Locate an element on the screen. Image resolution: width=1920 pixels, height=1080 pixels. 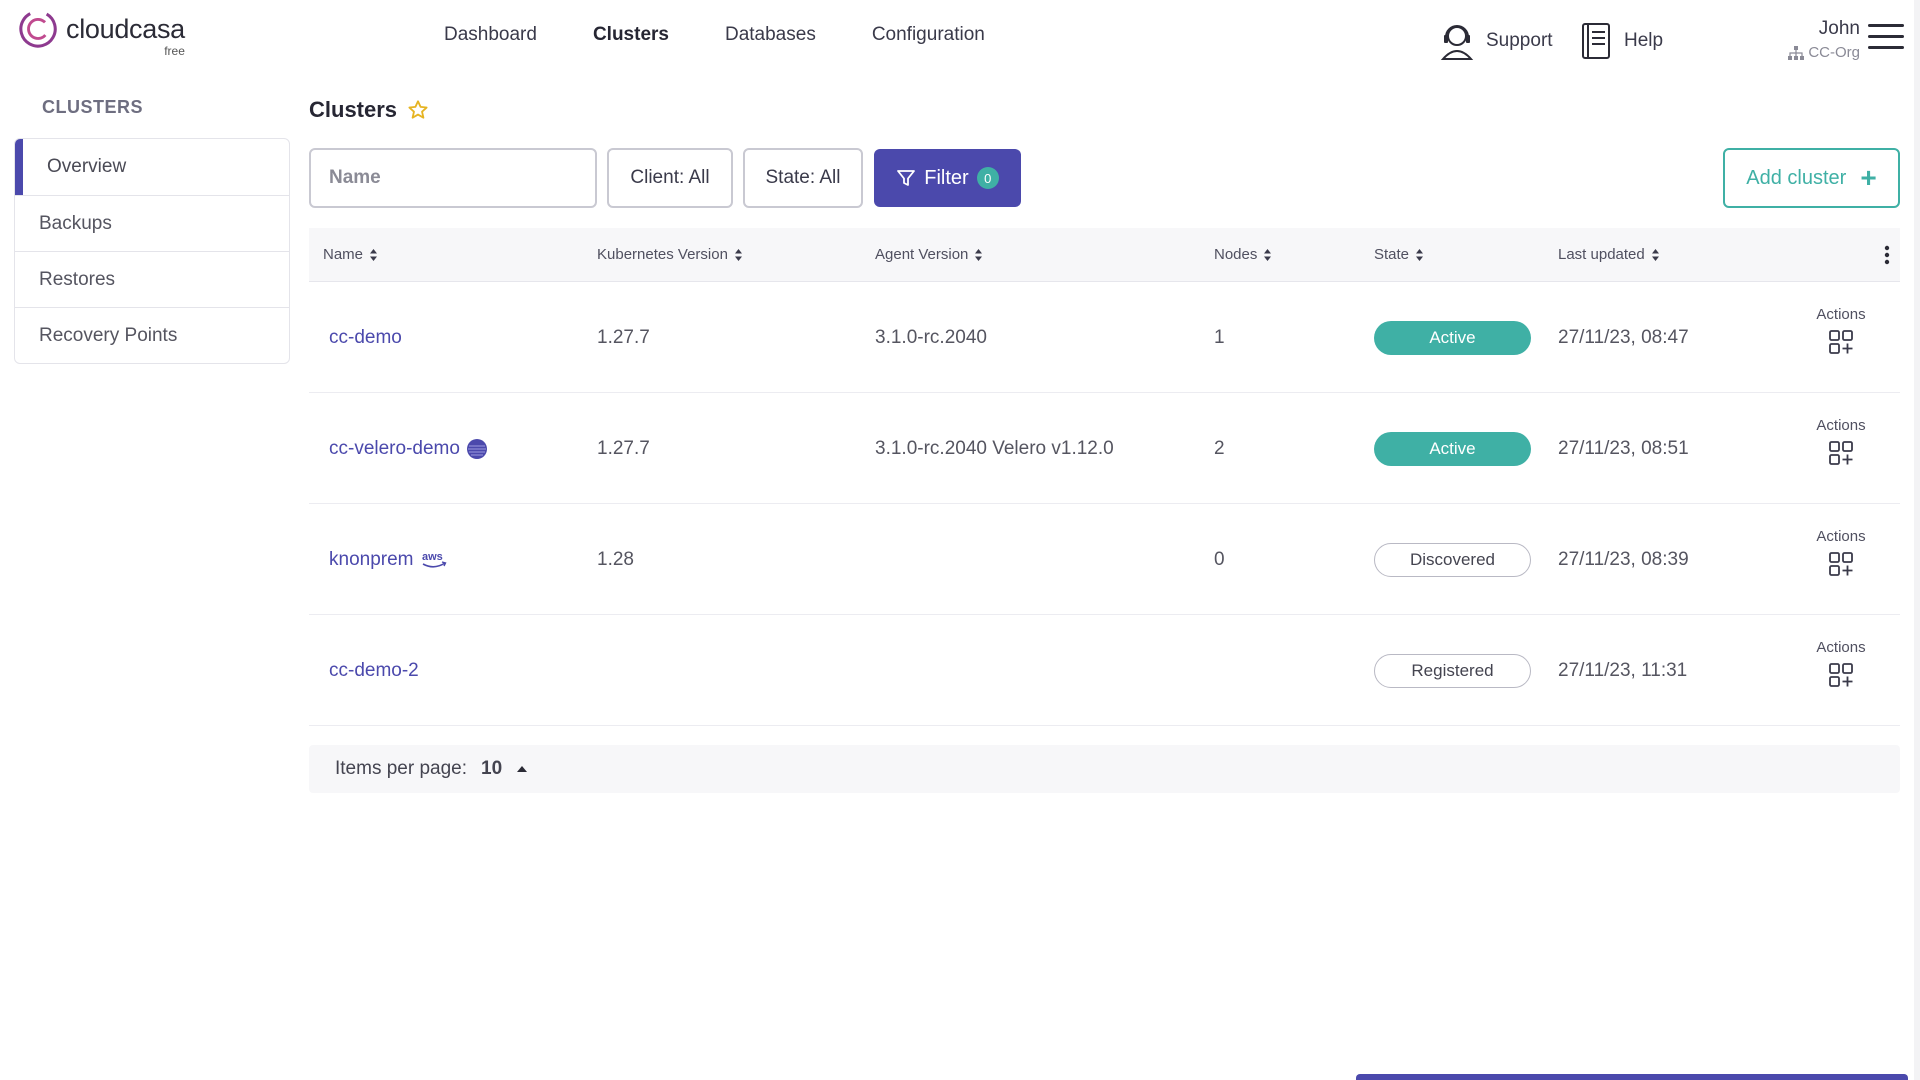
name-search-input is located at coordinates (453, 178).